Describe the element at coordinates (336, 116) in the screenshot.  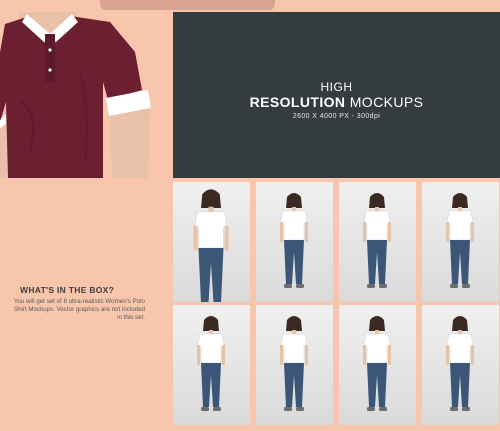
I see `resolution-spec: 2600 X 4000 PX - 300dpi` at that location.